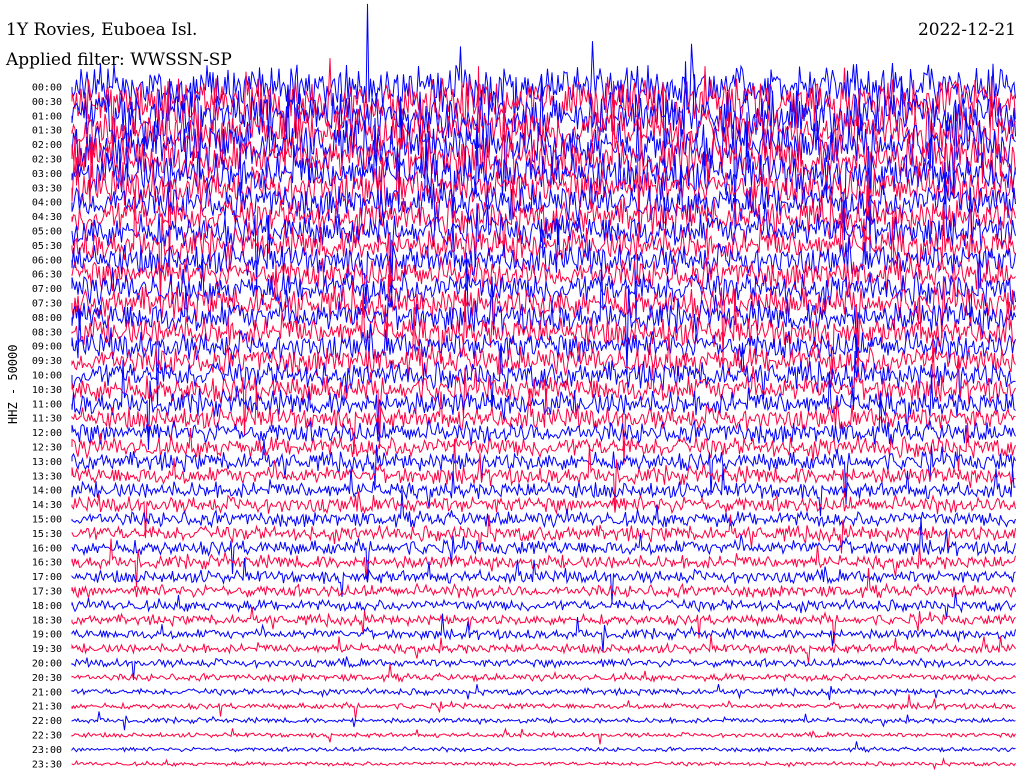 The width and height of the screenshot is (1024, 780). What do you see at coordinates (47, 188) in the screenshot?
I see `time-tick-label: 03:30` at bounding box center [47, 188].